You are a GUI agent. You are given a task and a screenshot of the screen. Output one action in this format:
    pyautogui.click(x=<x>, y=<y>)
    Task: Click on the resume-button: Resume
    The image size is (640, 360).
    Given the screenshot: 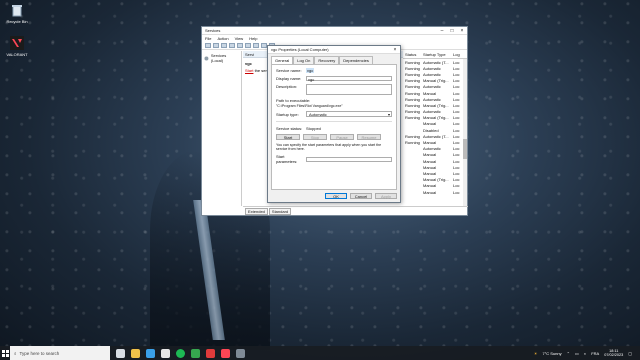 What is the action you would take?
    pyautogui.click(x=369, y=137)
    